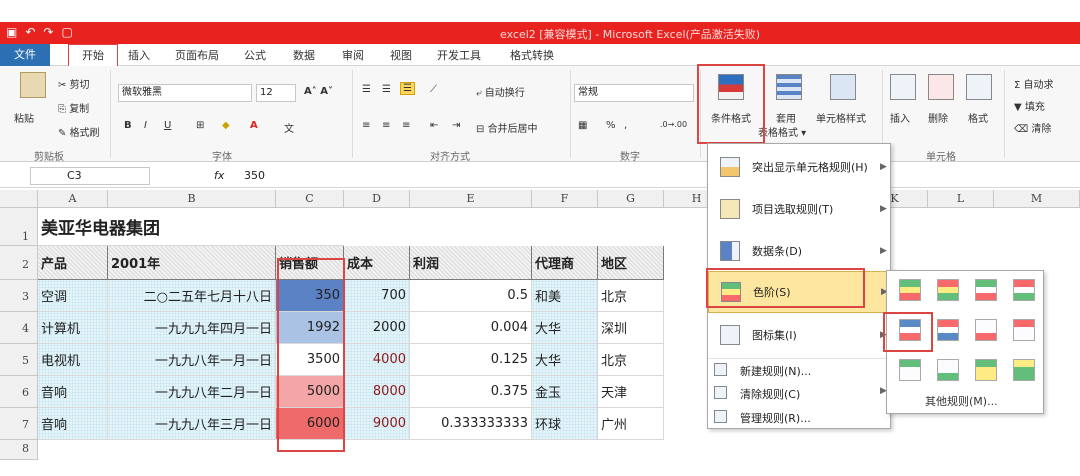  What do you see at coordinates (900, 117) in the screenshot?
I see `insert-cells-button: 插入` at bounding box center [900, 117].